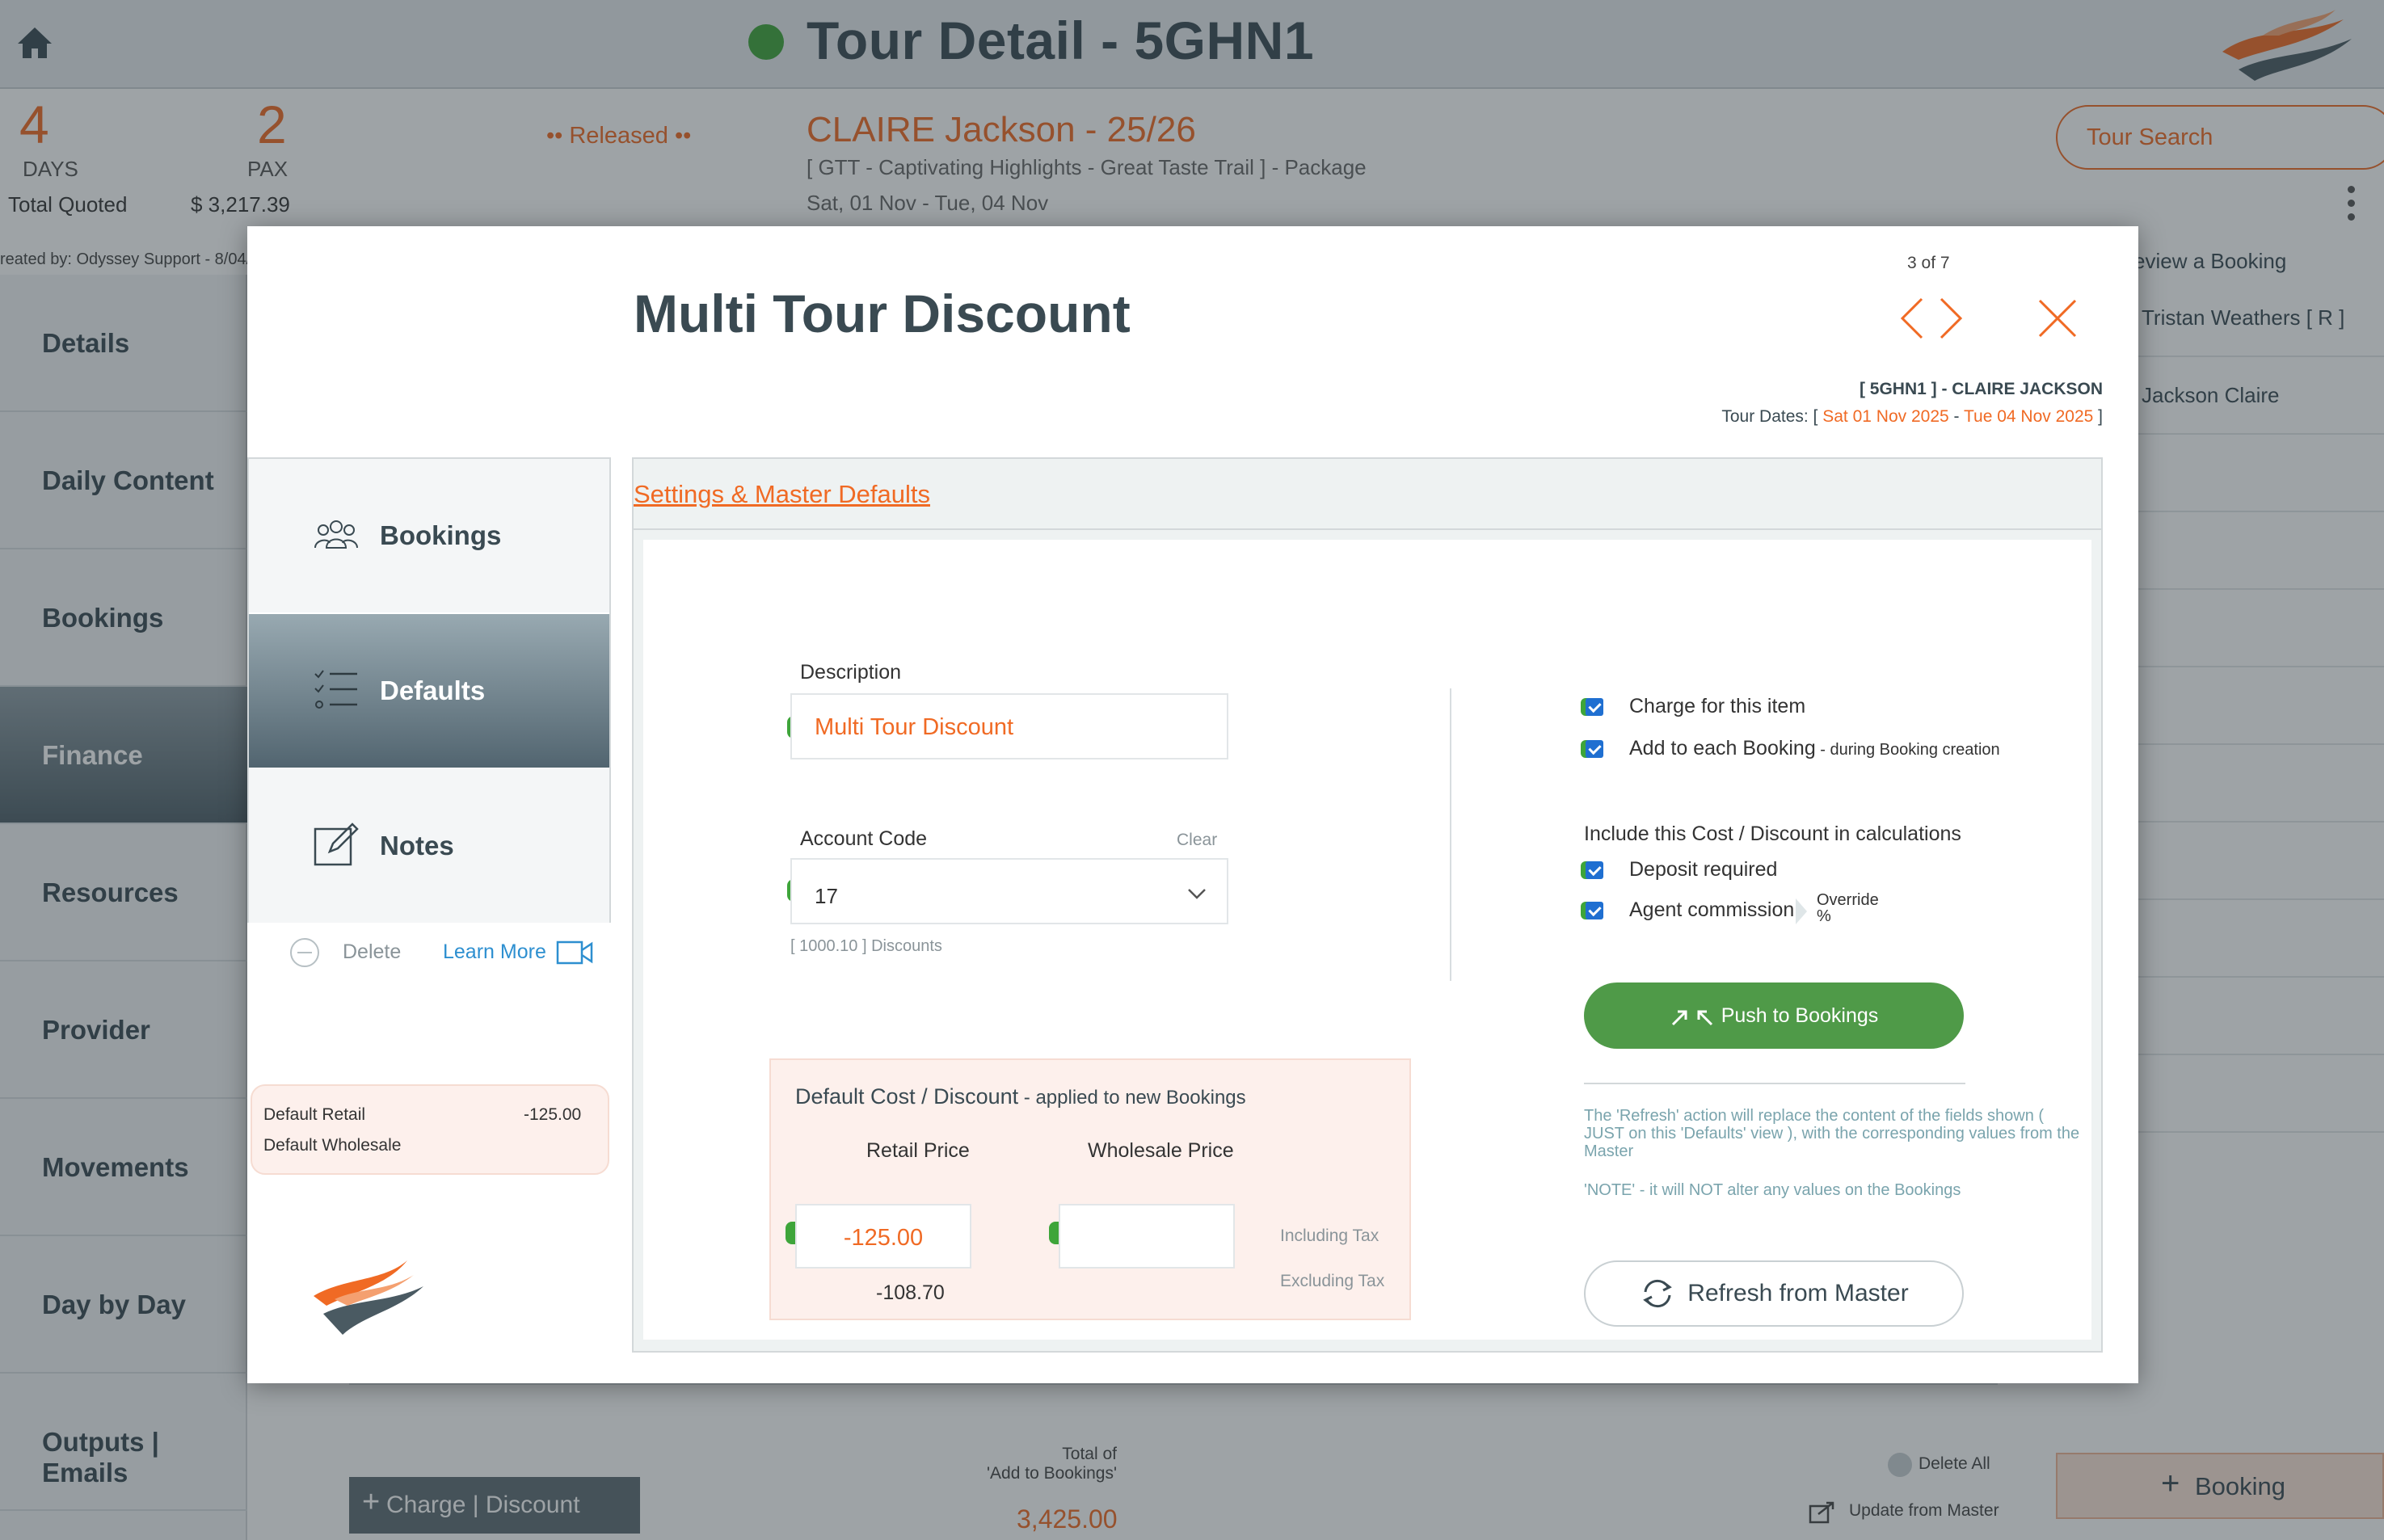 Image resolution: width=2384 pixels, height=1540 pixels. I want to click on override-percent-link: Override %, so click(1848, 908).